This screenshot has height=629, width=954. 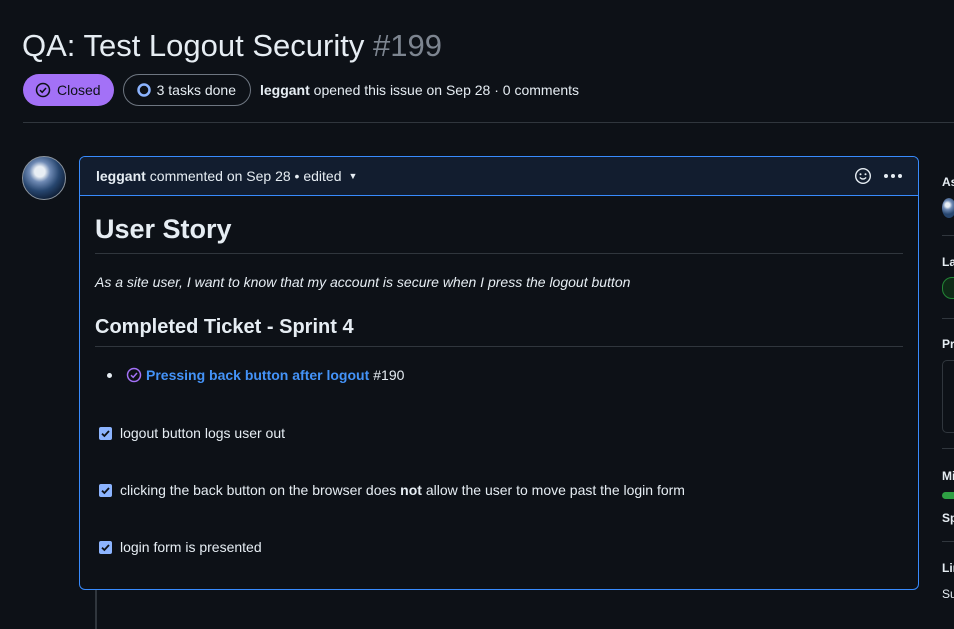 I want to click on comment-author: leggant, so click(x=121, y=176).